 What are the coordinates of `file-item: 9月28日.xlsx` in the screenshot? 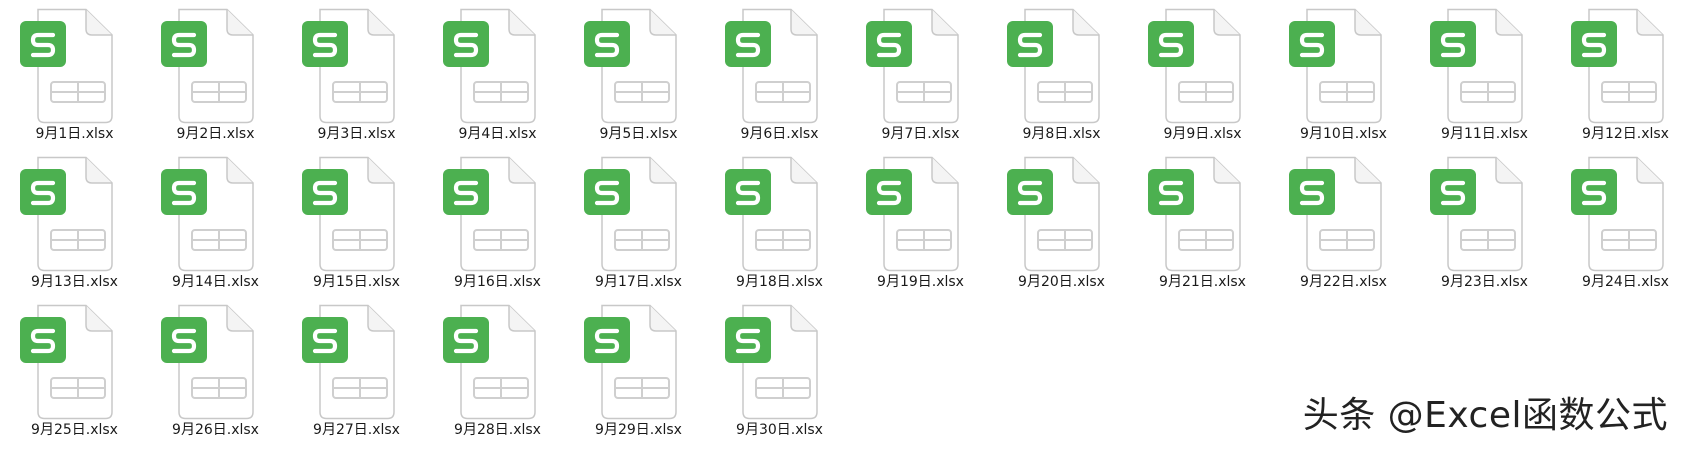 It's located at (501, 378).